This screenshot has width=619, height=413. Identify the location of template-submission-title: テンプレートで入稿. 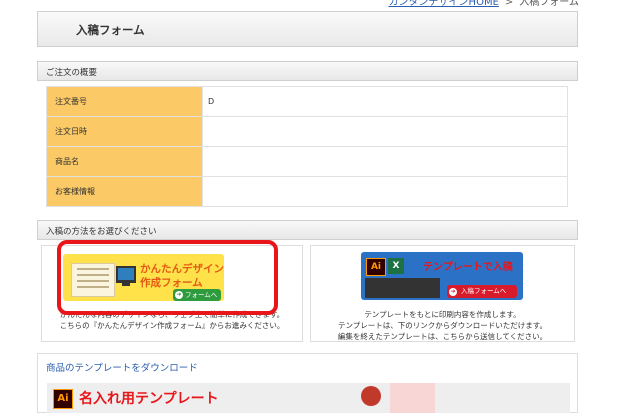
(468, 267).